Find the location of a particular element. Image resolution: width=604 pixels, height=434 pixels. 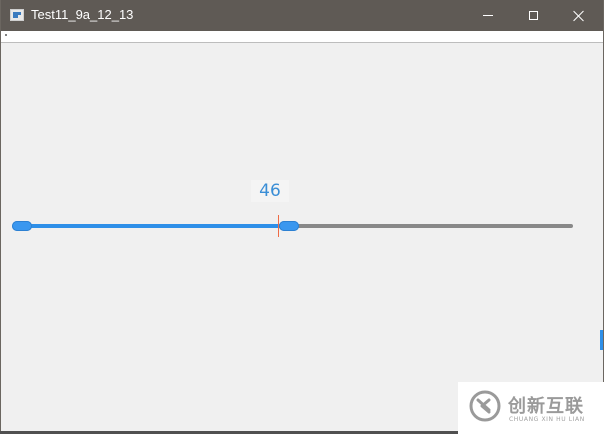

slider-handle is located at coordinates (289, 226).